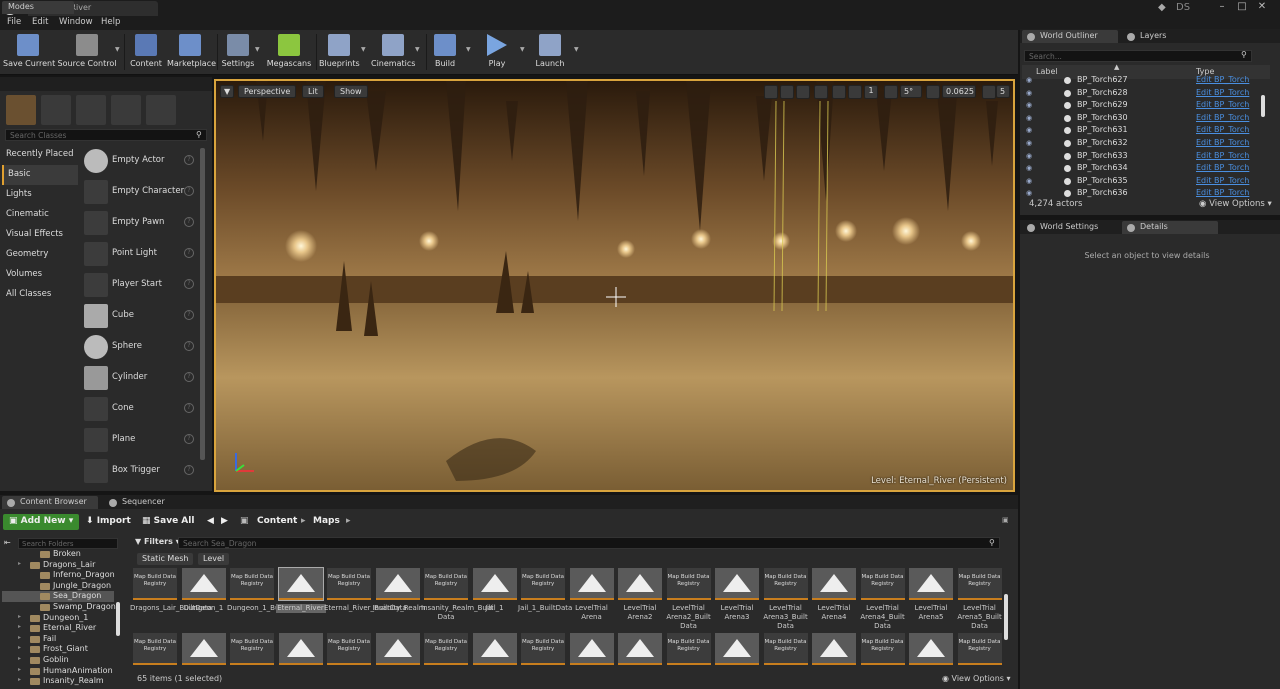 The height and width of the screenshot is (689, 1280). Describe the element at coordinates (40, 195) in the screenshot. I see `category-lights: Lights` at that location.